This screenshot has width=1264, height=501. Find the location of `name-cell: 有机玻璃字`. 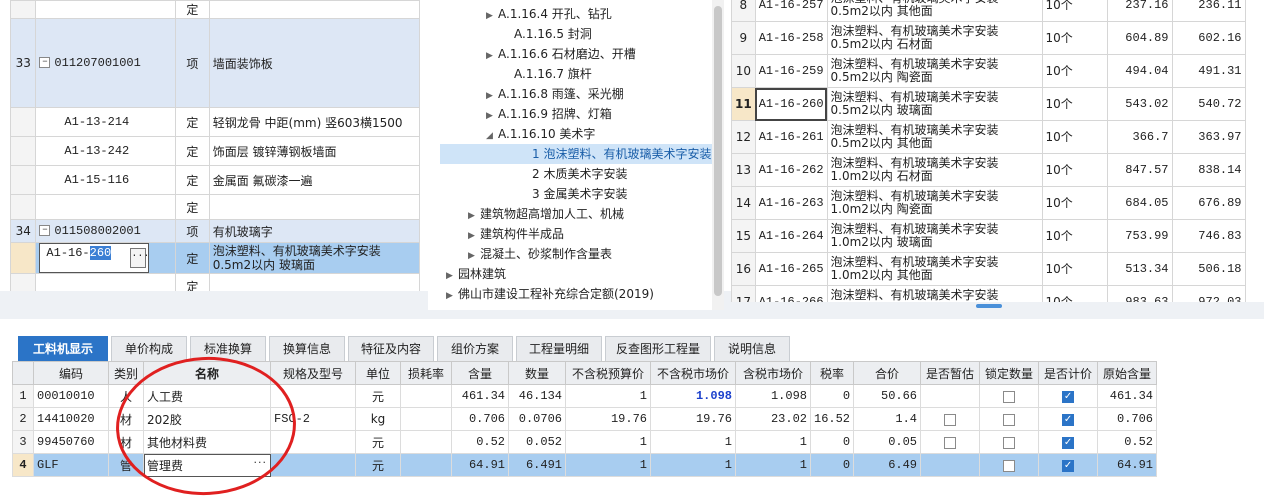

name-cell: 有机玻璃字 is located at coordinates (314, 231).